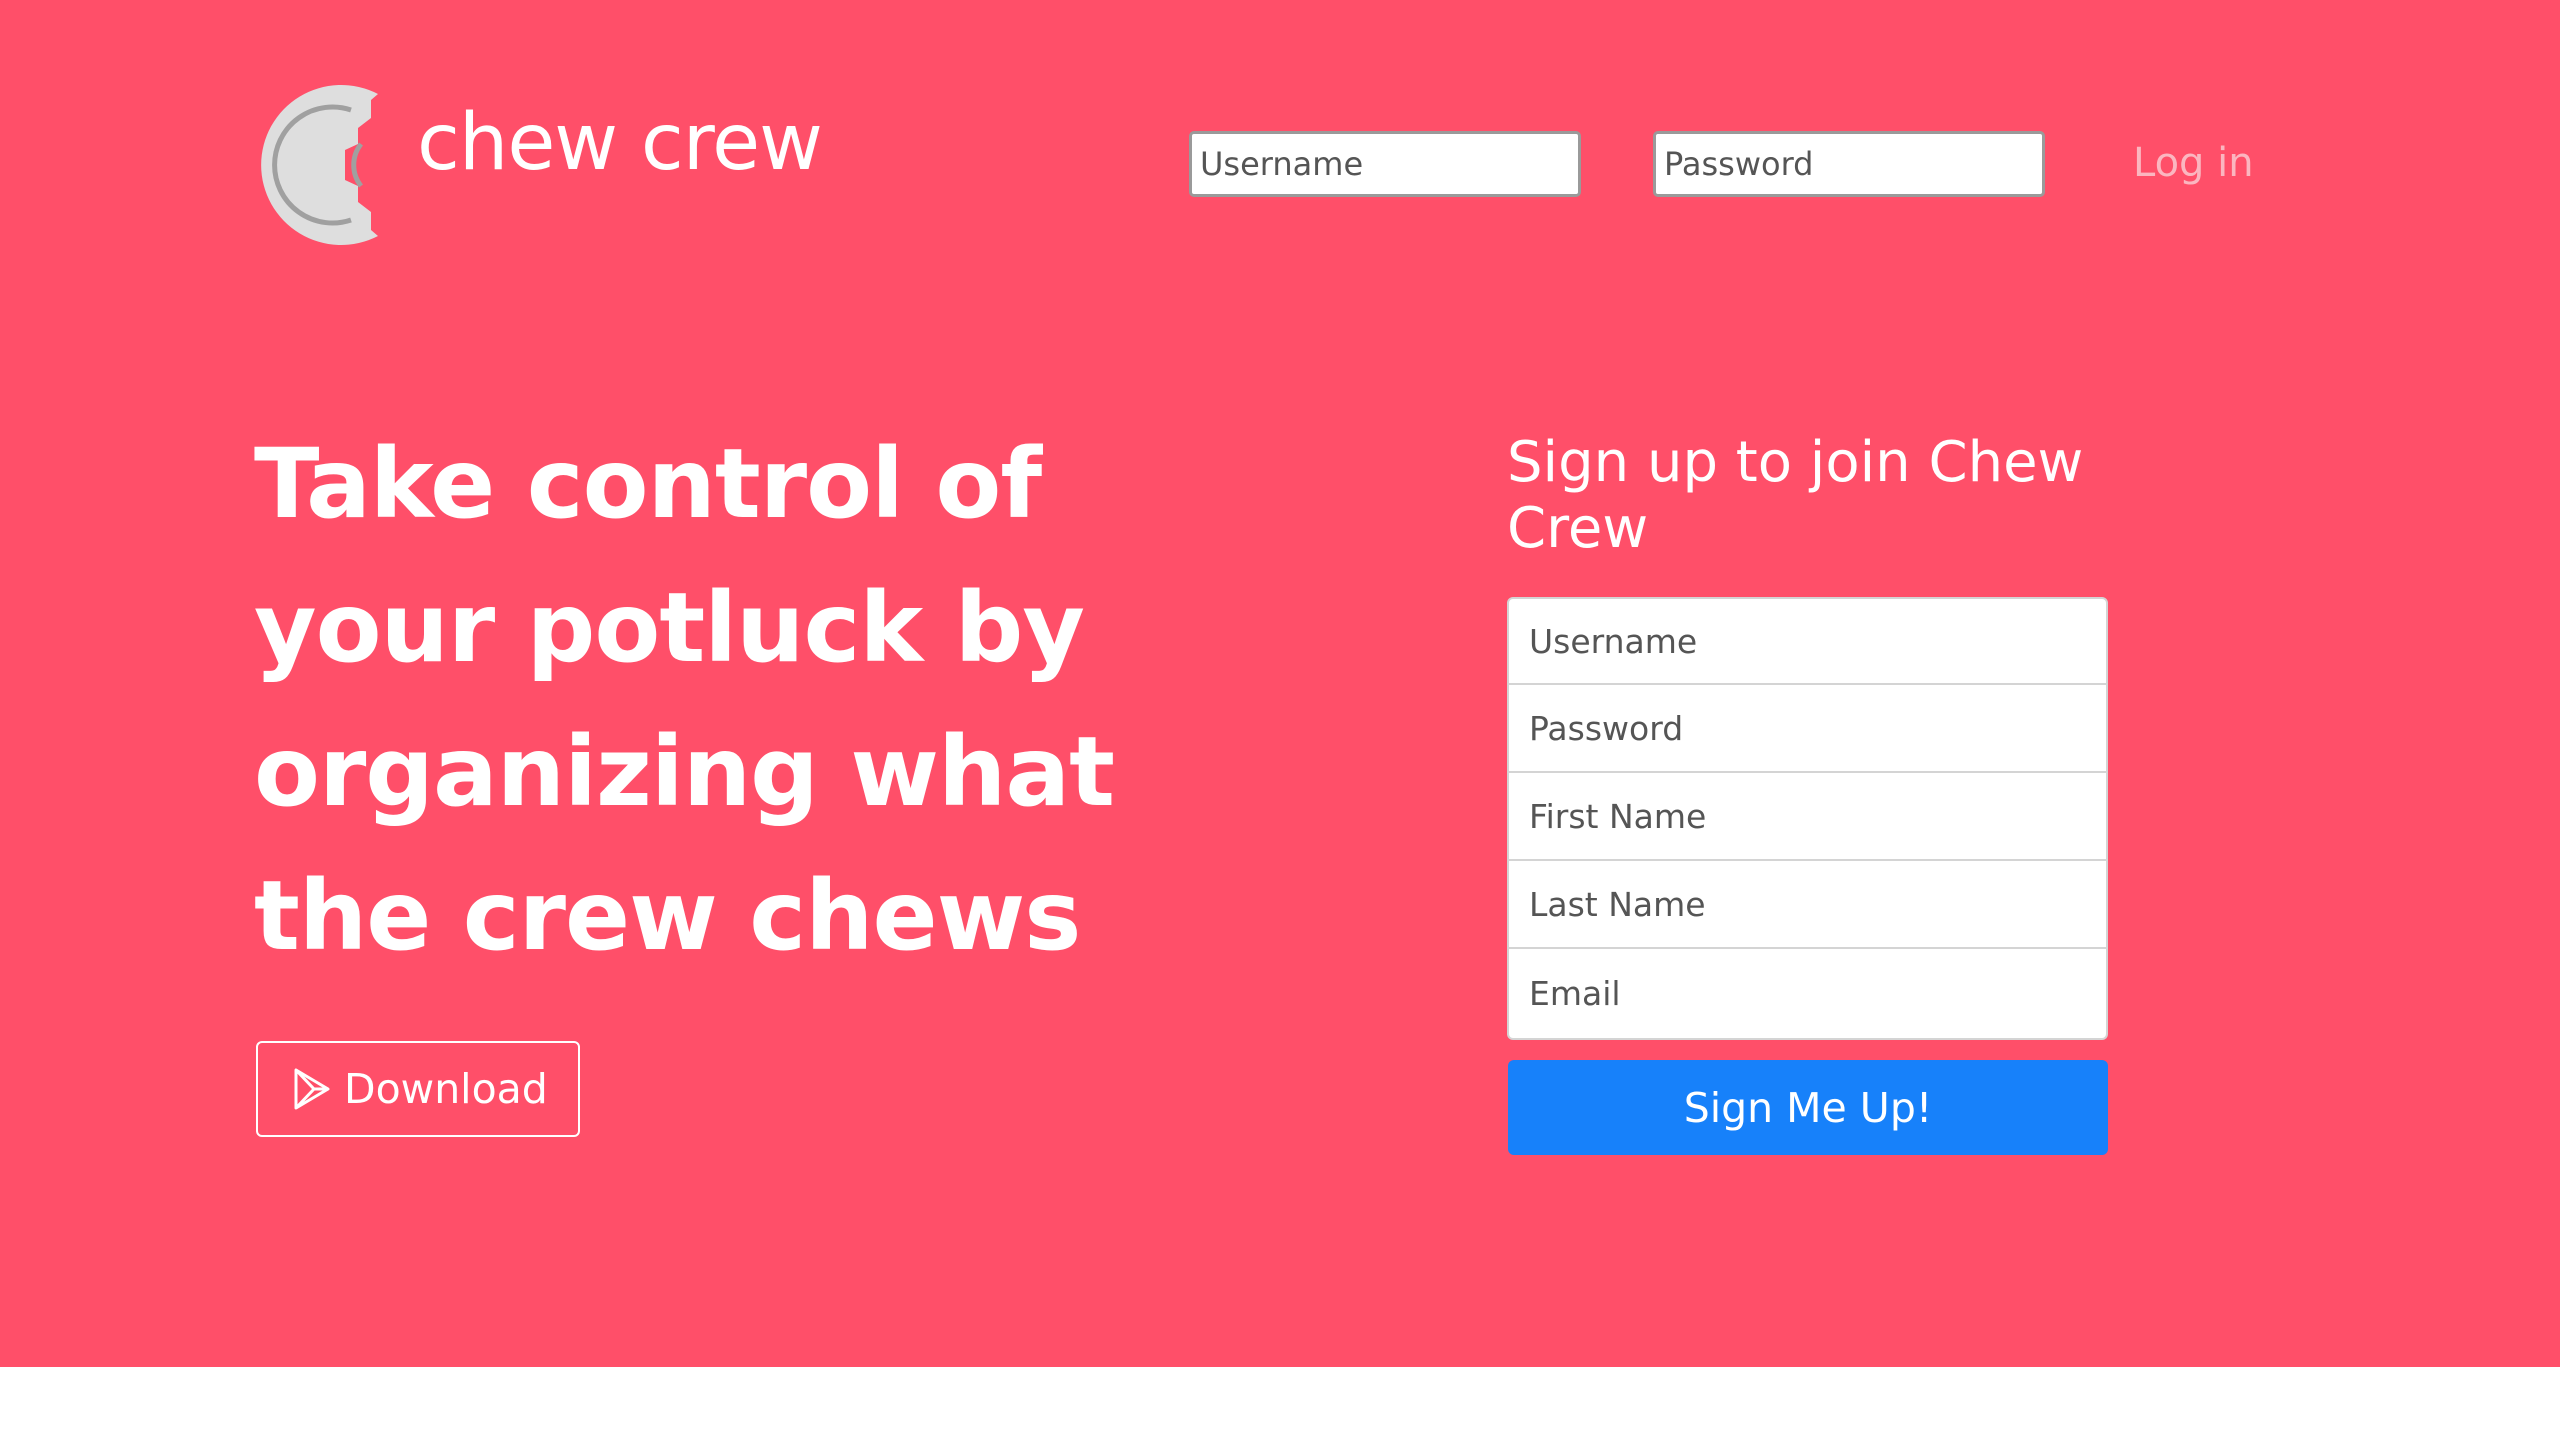  Describe the element at coordinates (2193, 163) in the screenshot. I see `login-link: Log in` at that location.